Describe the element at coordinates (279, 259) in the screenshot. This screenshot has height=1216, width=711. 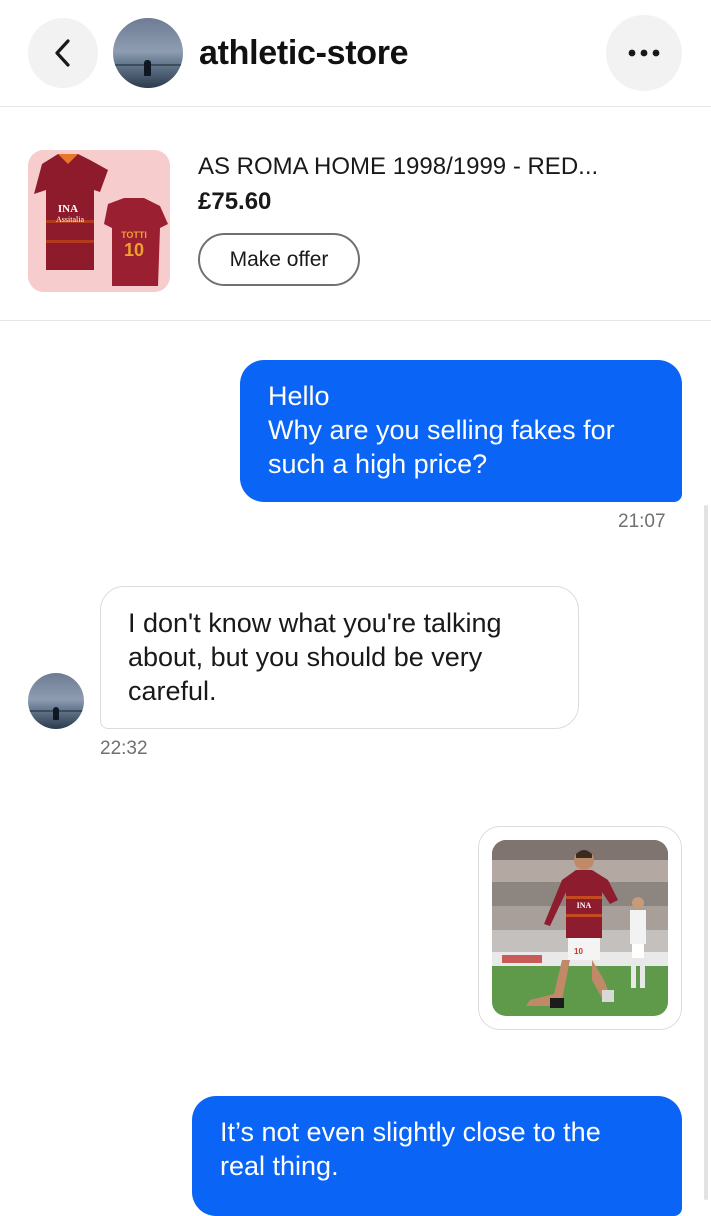
I see `make-offer-button: Make offer` at that location.